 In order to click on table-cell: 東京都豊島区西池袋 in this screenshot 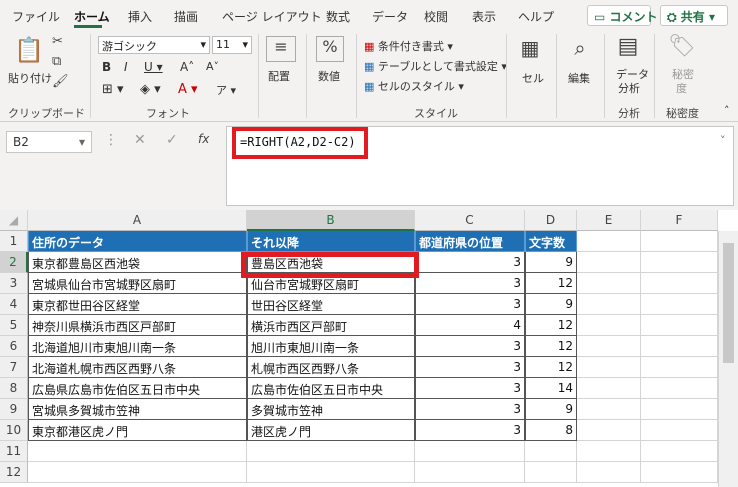, I will do `click(137, 262)`.